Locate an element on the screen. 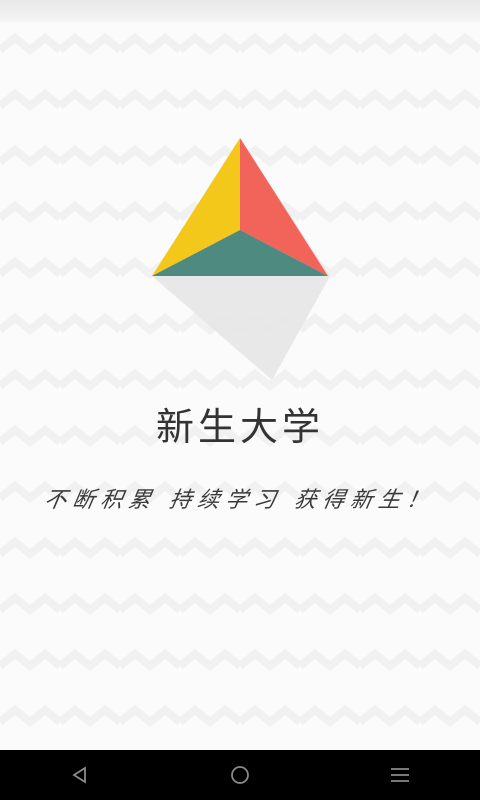  navigation-bar is located at coordinates (240, 775).